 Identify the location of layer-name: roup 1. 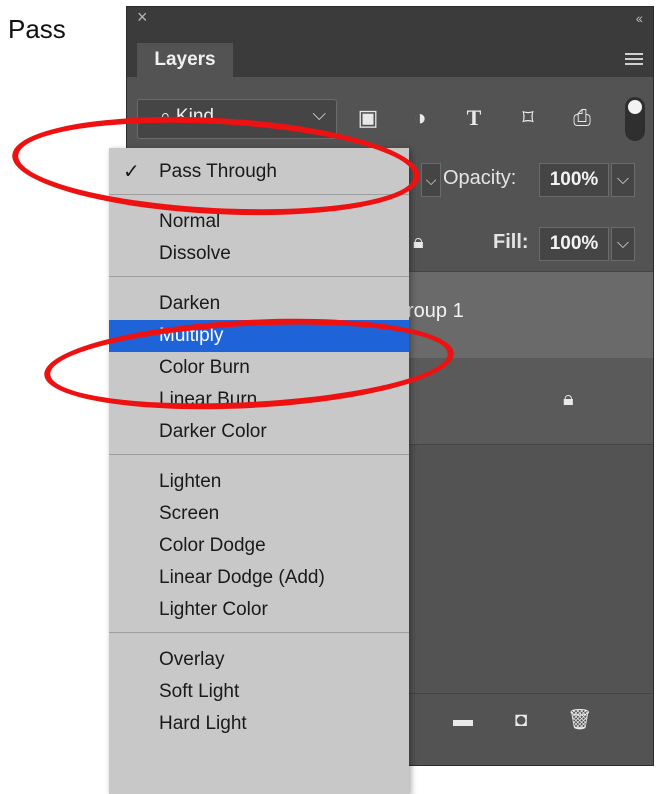
(435, 311).